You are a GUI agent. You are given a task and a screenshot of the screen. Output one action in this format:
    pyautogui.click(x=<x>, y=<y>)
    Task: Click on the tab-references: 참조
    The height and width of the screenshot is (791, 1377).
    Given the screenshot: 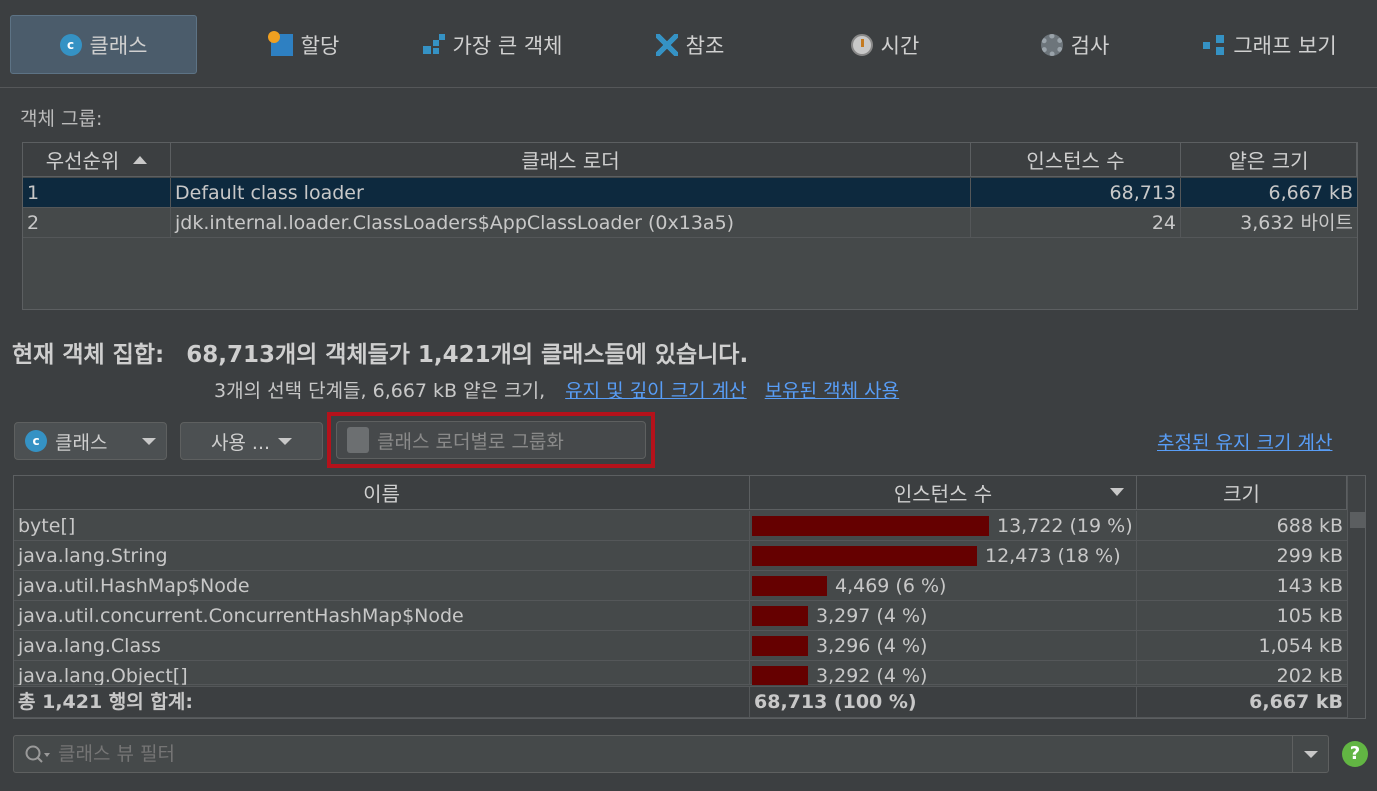 What is the action you would take?
    pyautogui.click(x=690, y=44)
    